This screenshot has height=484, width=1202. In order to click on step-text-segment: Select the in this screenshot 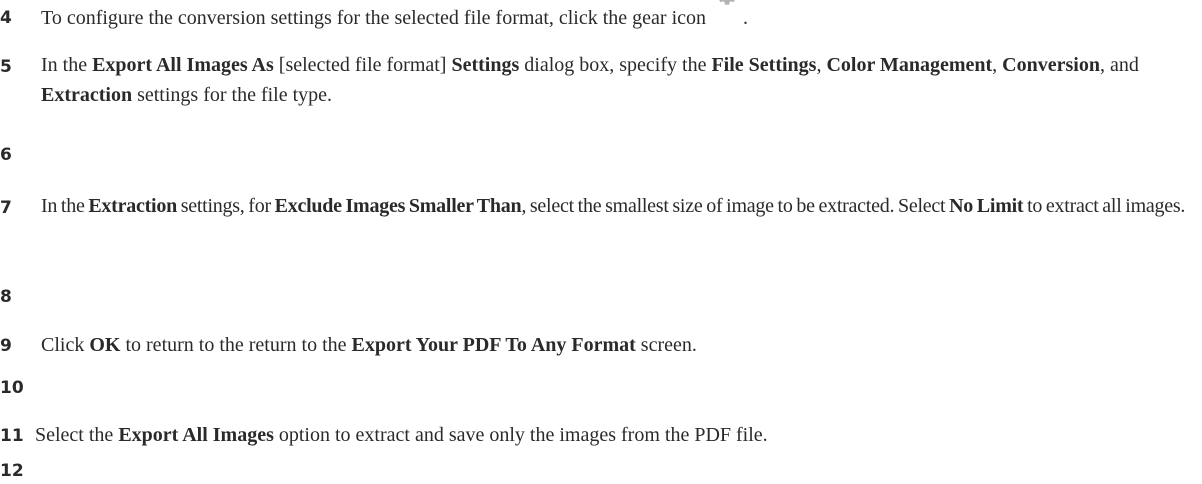, I will do `click(77, 435)`.